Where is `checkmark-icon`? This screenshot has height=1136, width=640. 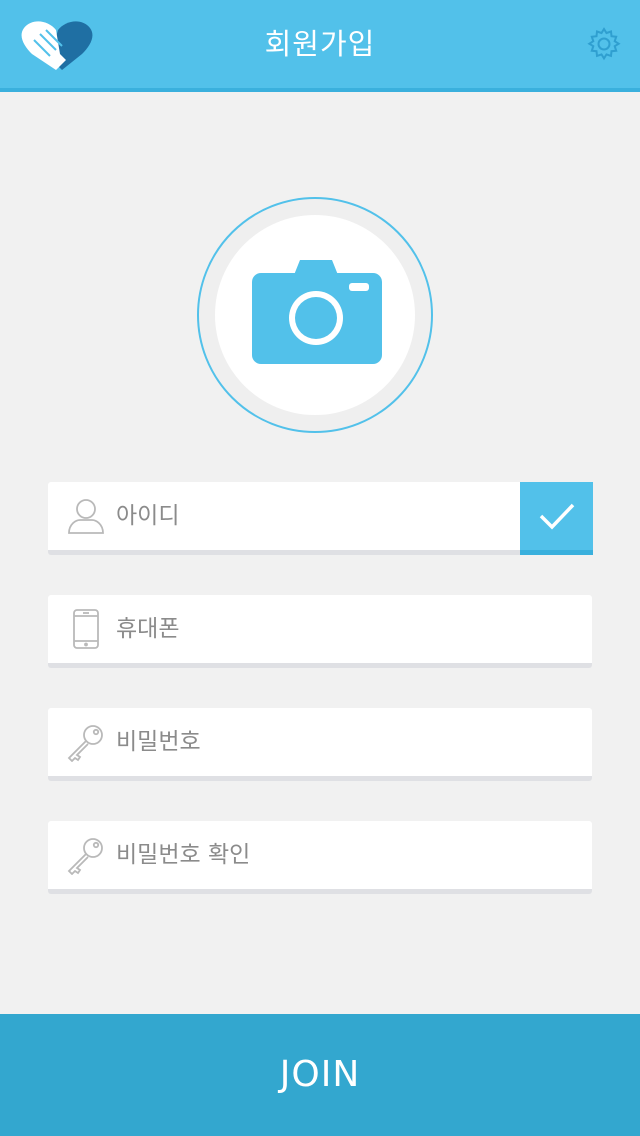
checkmark-icon is located at coordinates (557, 516).